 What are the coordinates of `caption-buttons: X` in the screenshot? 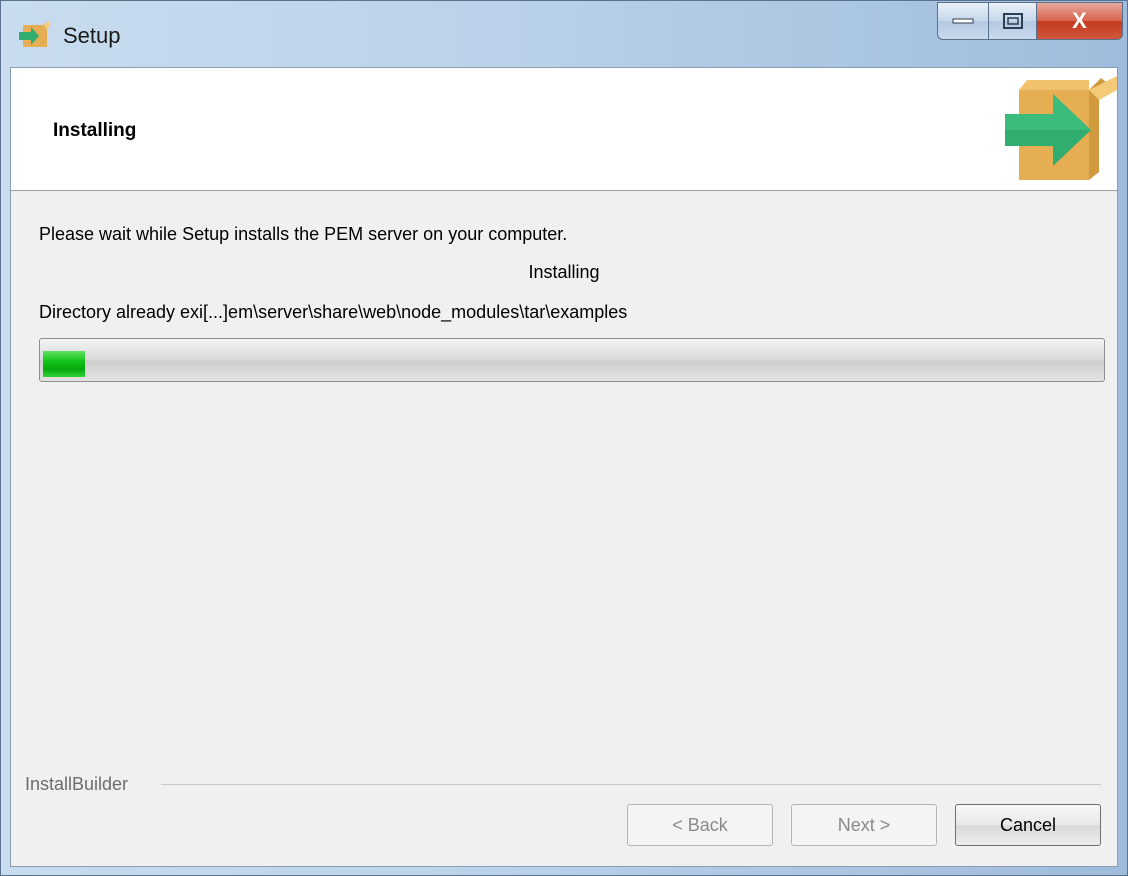 It's located at (1030, 22).